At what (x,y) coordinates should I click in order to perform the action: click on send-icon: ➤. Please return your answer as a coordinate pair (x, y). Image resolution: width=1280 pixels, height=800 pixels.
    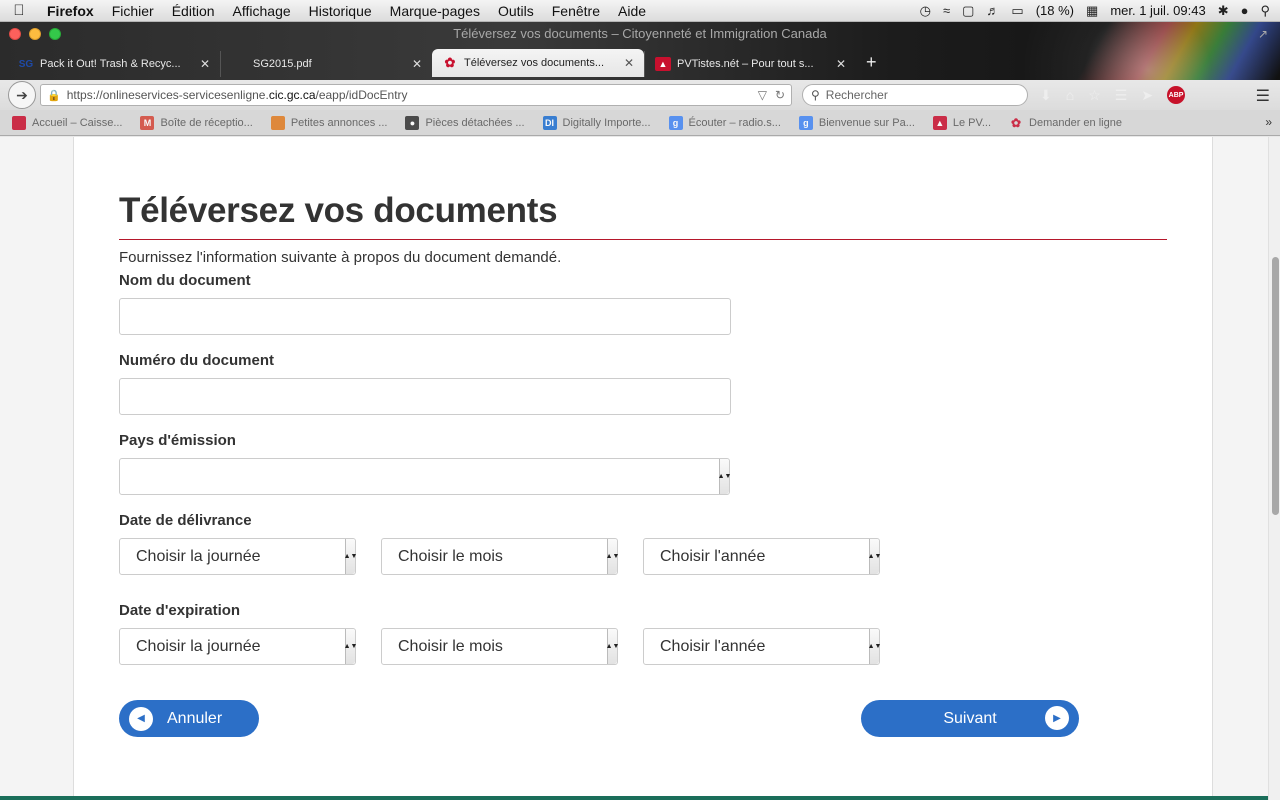
    Looking at the image, I should click on (1147, 95).